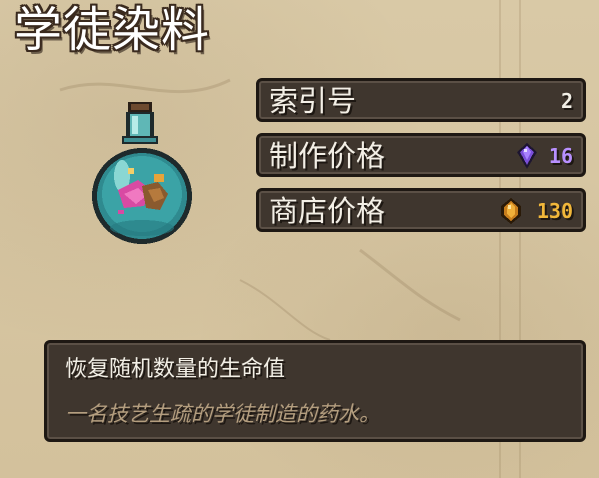 This screenshot has width=599, height=478. Describe the element at coordinates (327, 156) in the screenshot. I see `stat-label-crafting-price: 制作价格` at that location.